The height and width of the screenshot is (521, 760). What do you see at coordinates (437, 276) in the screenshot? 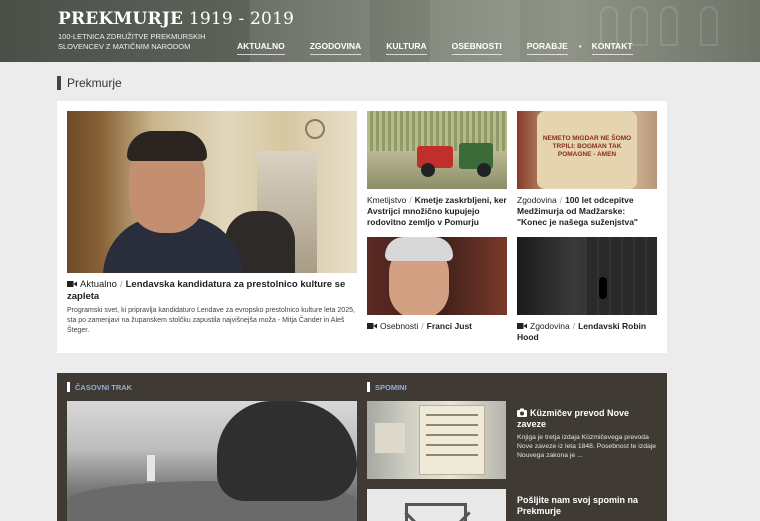
I see `article-image-osebnosti` at bounding box center [437, 276].